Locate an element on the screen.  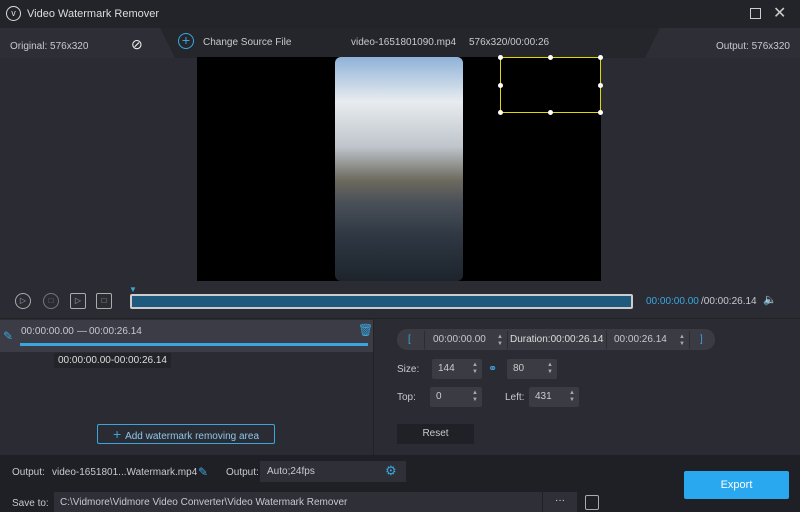
add-circle-icon: + is located at coordinates (186, 41).